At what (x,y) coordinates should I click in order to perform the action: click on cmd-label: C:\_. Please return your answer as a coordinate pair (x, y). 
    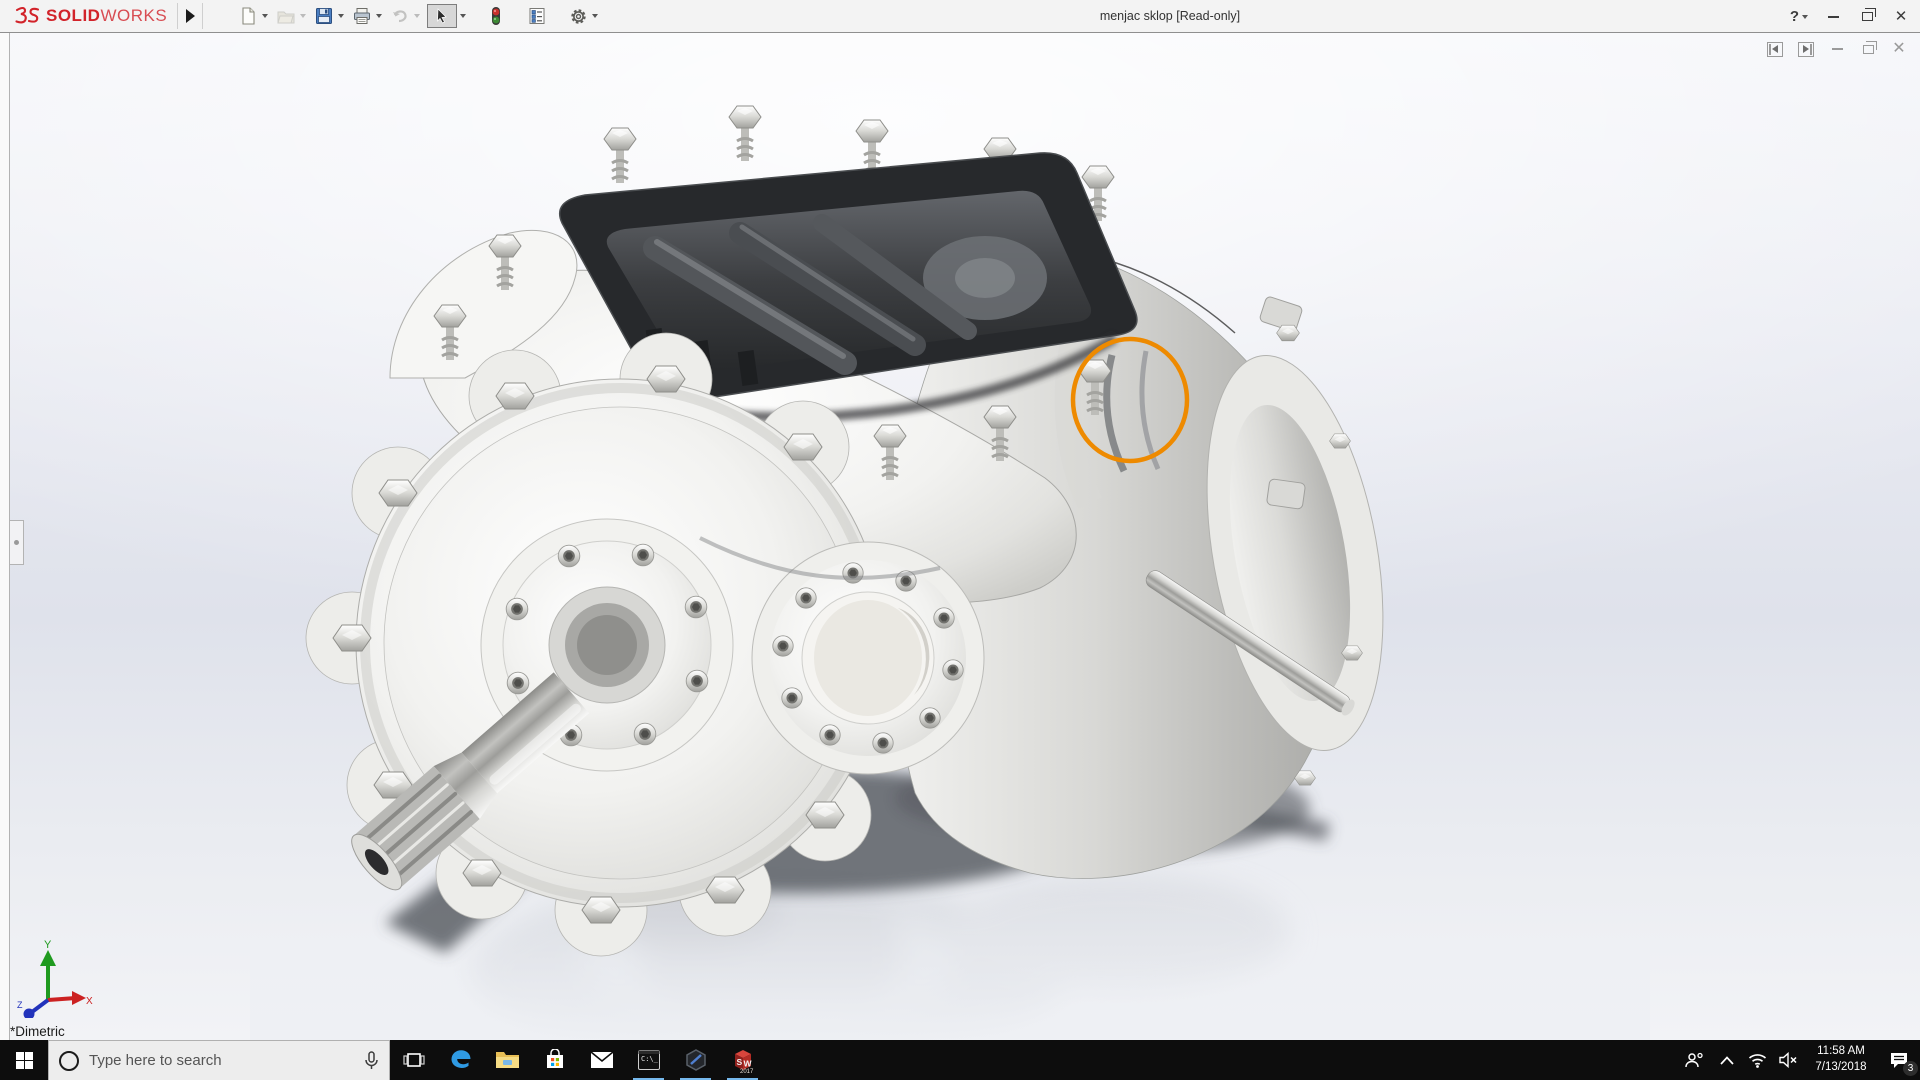
    Looking at the image, I should click on (650, 1059).